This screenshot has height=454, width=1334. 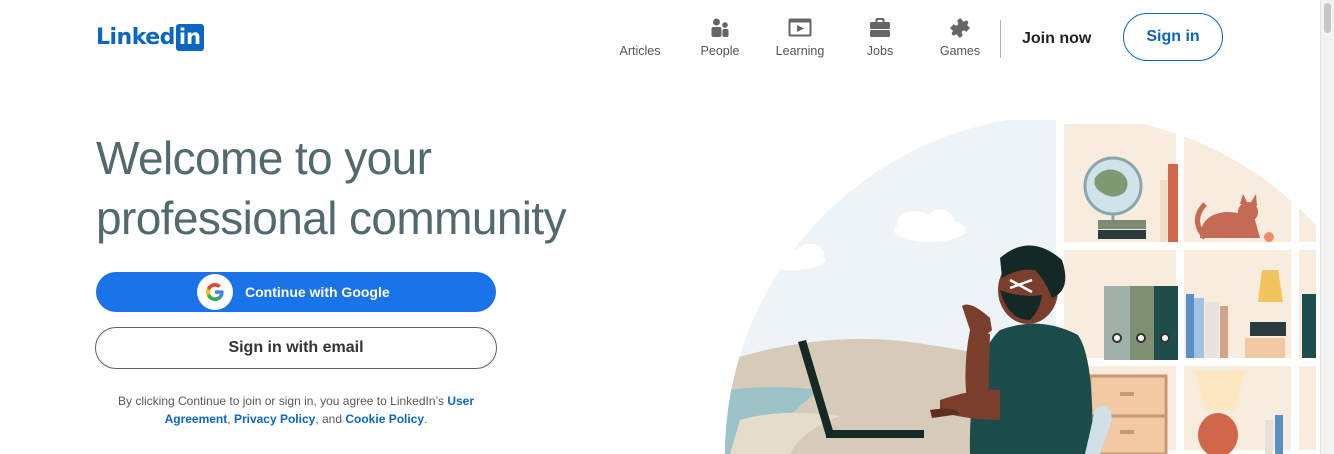 I want to click on join-now-link: Join now, so click(x=1056, y=39).